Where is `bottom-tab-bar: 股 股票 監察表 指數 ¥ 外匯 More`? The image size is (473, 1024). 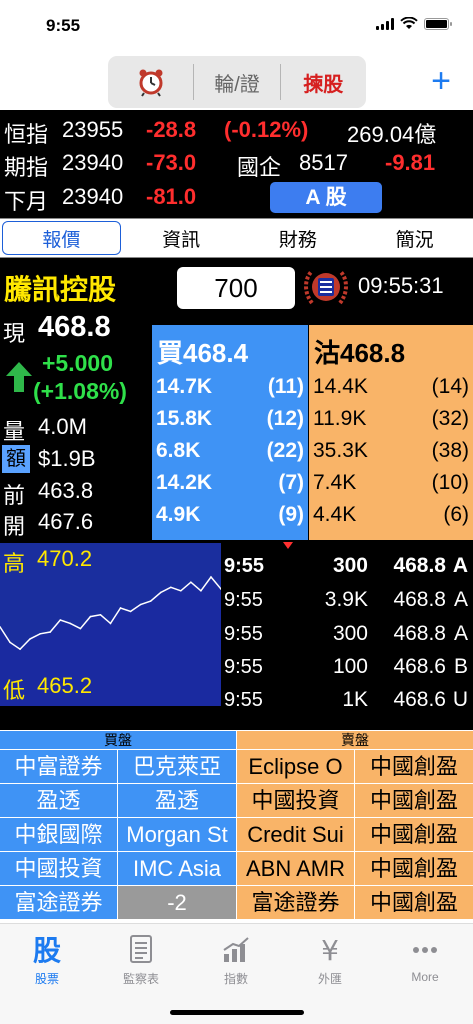 bottom-tab-bar: 股 股票 監察表 指數 ¥ 外匯 More is located at coordinates (236, 973).